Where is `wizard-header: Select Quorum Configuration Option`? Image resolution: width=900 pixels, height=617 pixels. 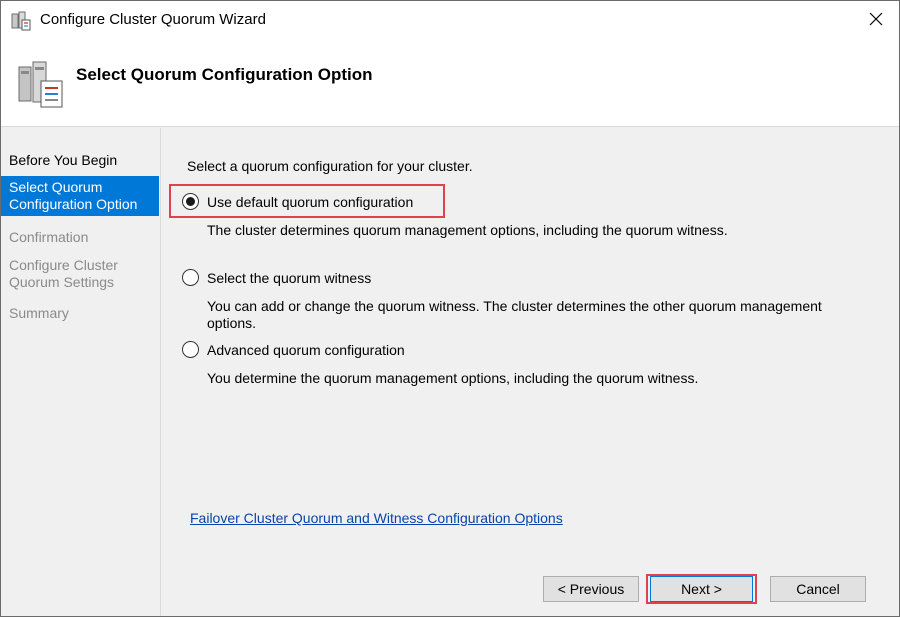 wizard-header: Select Quorum Configuration Option is located at coordinates (450, 83).